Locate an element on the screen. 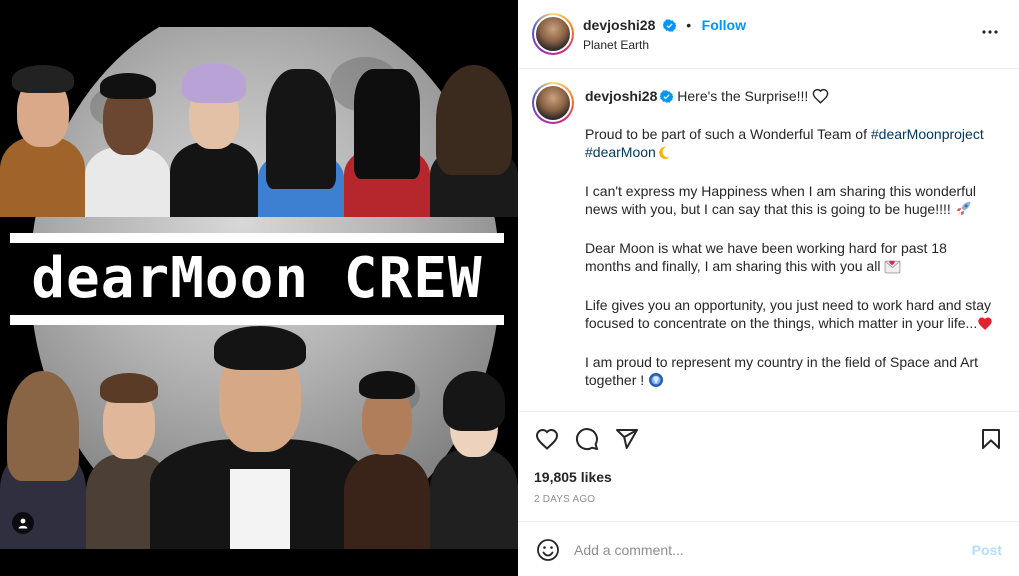  heart-icon is located at coordinates (547, 441).